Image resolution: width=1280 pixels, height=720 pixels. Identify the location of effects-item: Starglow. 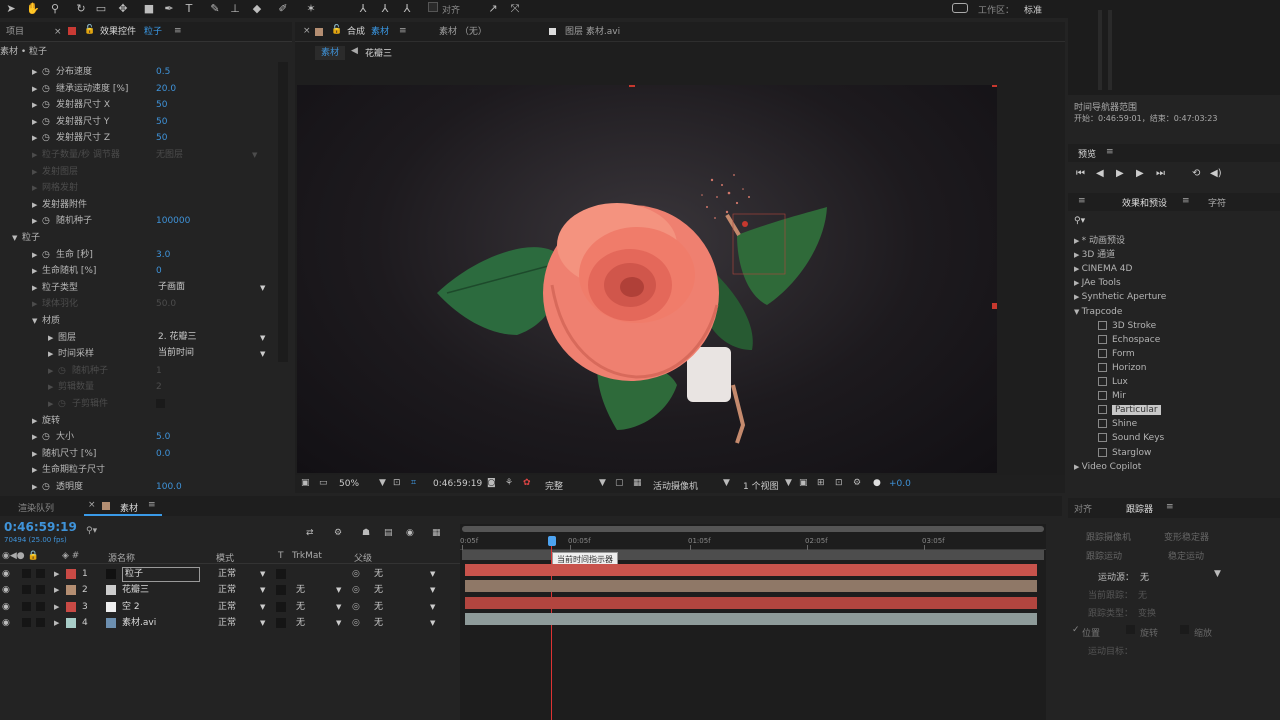
(1124, 453).